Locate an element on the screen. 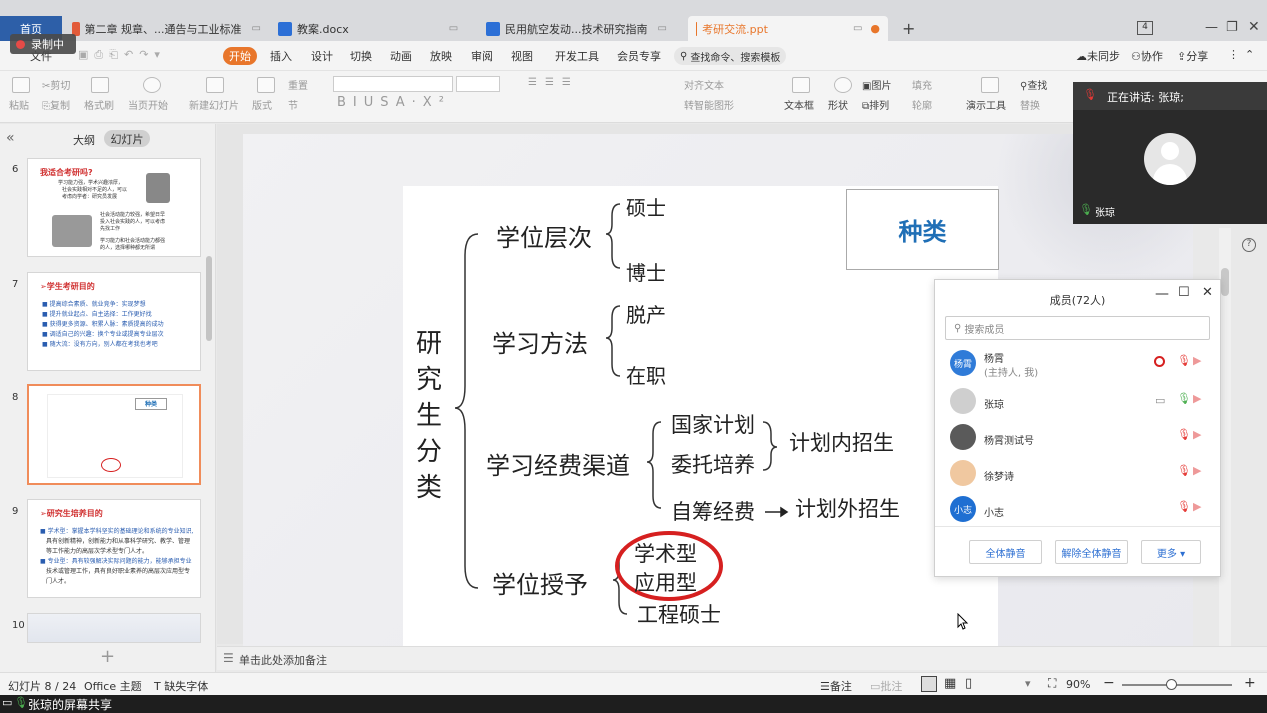 The width and height of the screenshot is (1267, 713). missing-font-button: T 缺失字体 is located at coordinates (181, 686).